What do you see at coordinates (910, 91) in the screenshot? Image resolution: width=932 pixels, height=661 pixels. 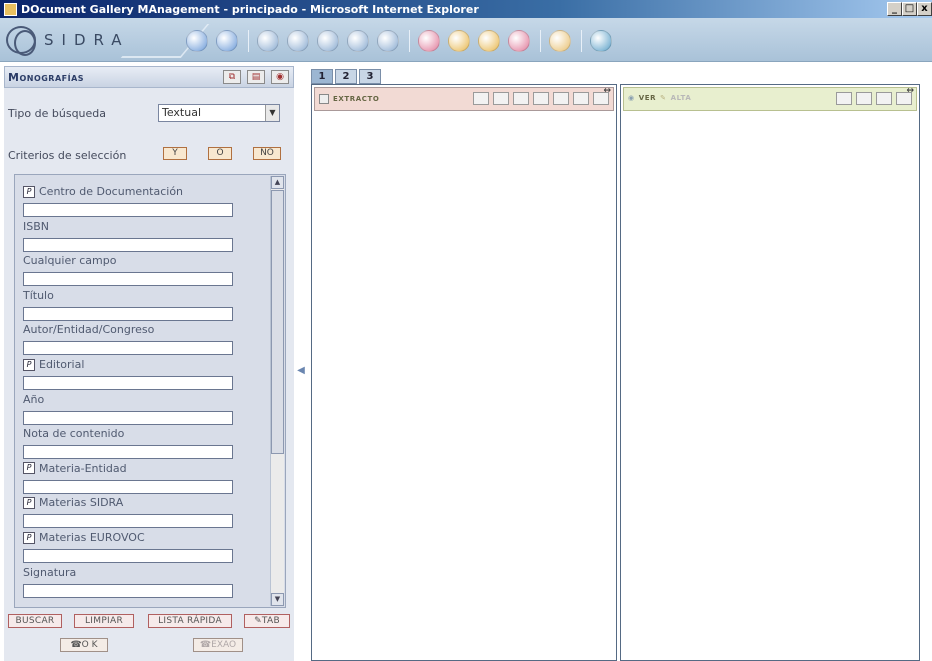 I see `expand-view-icon: ↔` at bounding box center [910, 91].